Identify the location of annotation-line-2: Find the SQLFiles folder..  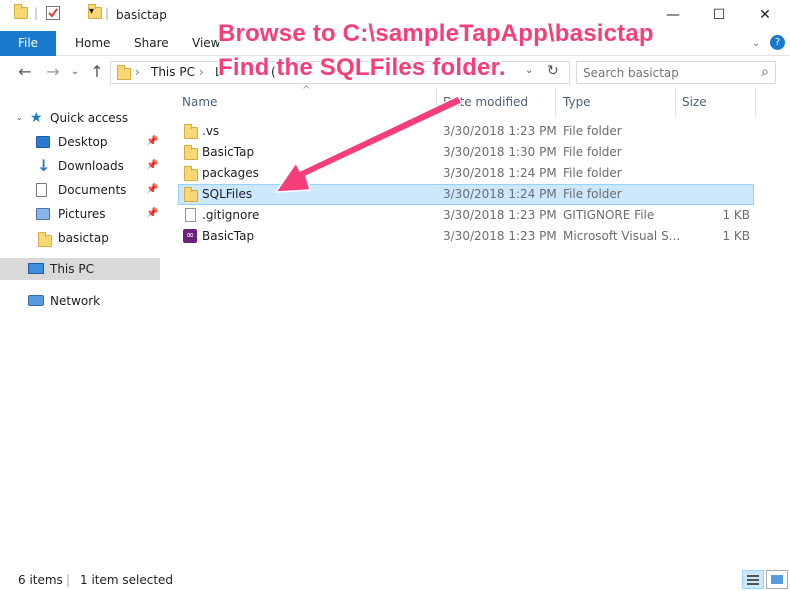
(362, 67).